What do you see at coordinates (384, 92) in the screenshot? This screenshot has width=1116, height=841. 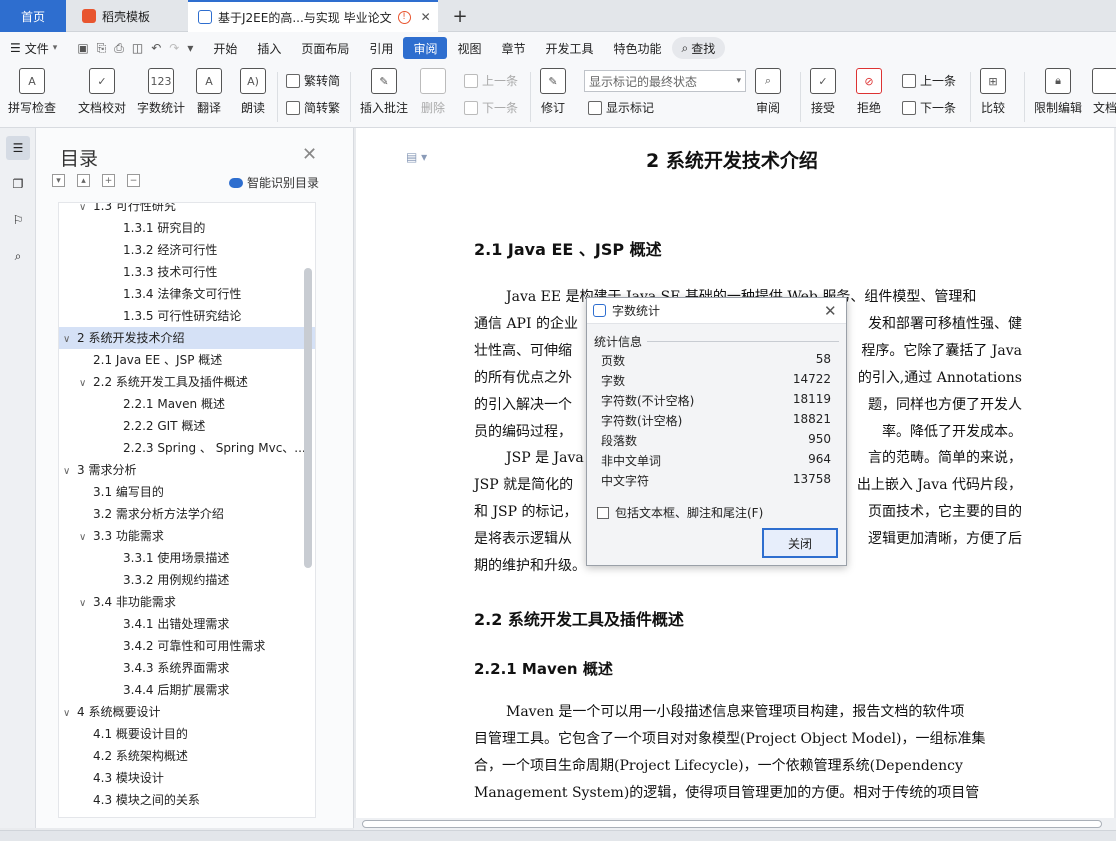 I see `insert-comment-button: ✎ 插入批注` at bounding box center [384, 92].